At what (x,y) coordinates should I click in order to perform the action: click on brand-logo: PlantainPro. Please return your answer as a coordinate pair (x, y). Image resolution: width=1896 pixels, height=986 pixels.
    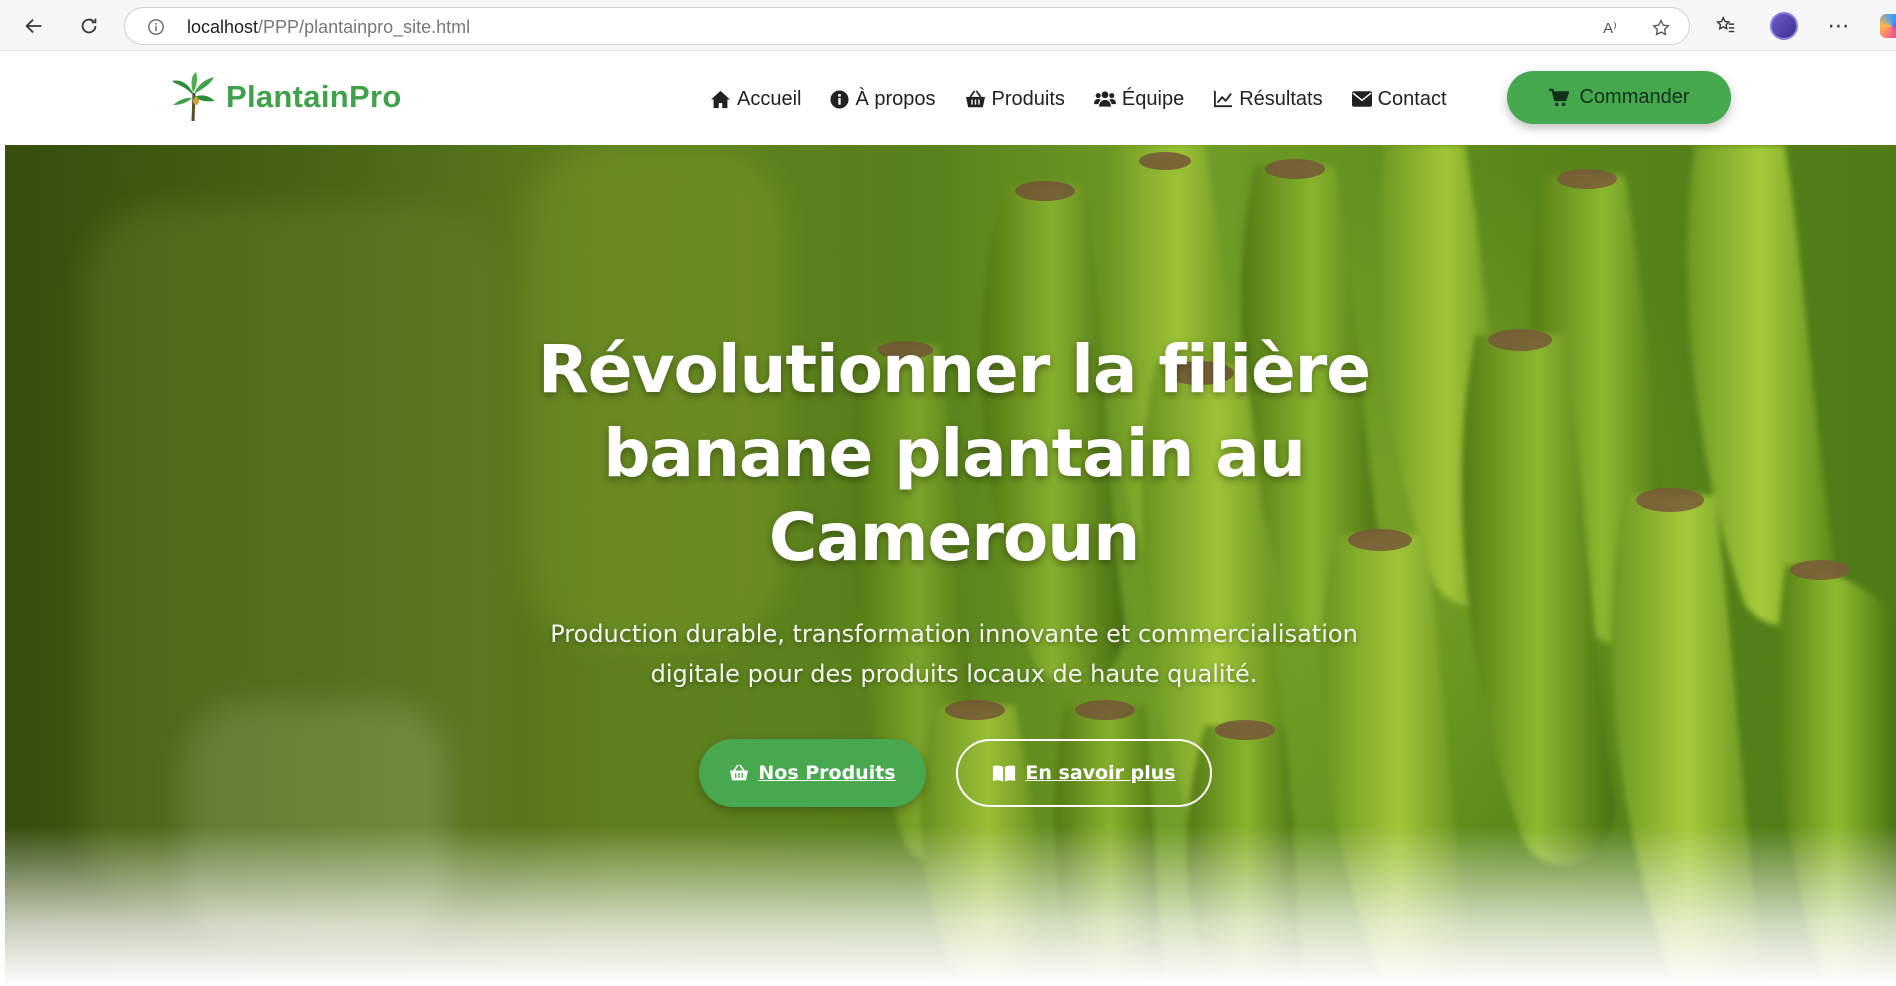
    Looking at the image, I should click on (286, 97).